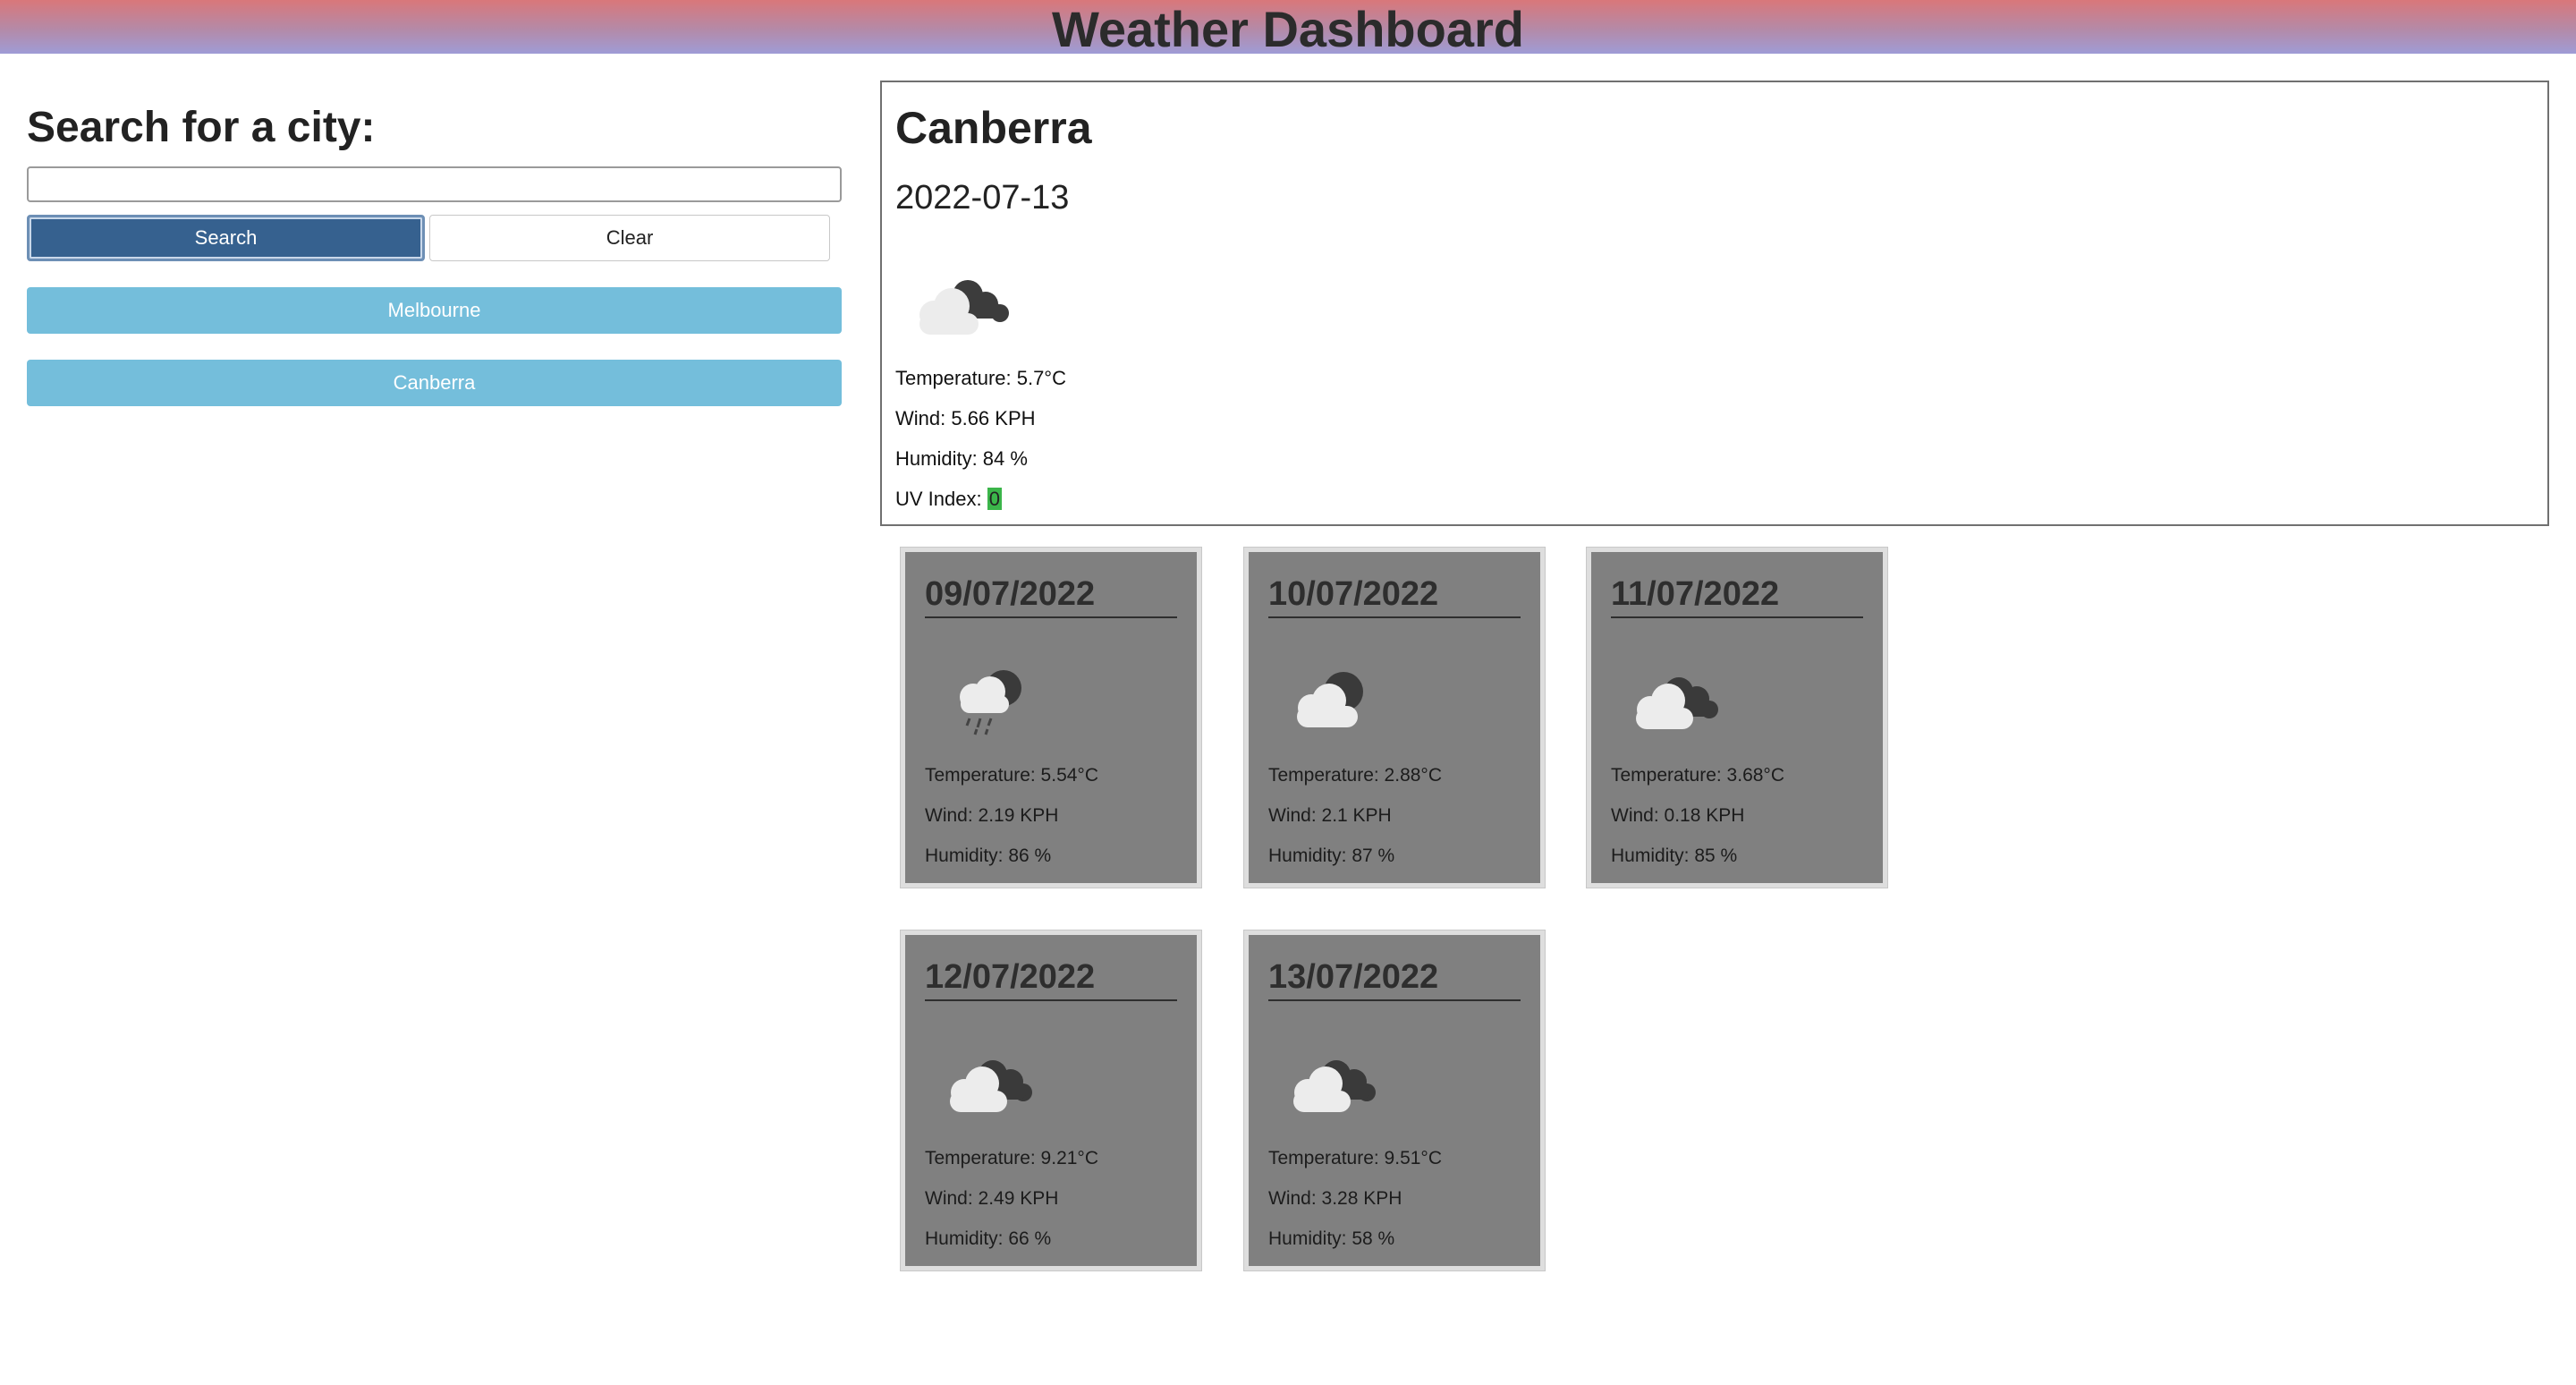 This screenshot has width=2576, height=1385. I want to click on forecast-date: 10/07/2022, so click(1394, 596).